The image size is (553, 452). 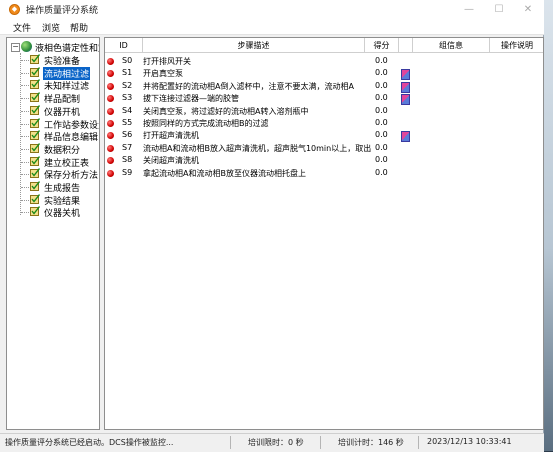 What do you see at coordinates (127, 172) in the screenshot?
I see `step-id: S9` at bounding box center [127, 172].